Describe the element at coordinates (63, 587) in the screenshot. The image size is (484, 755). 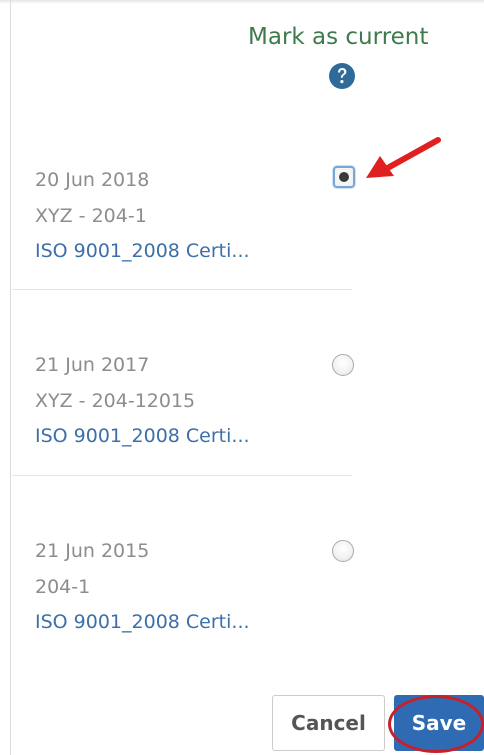
I see `record-code: 204-1` at that location.